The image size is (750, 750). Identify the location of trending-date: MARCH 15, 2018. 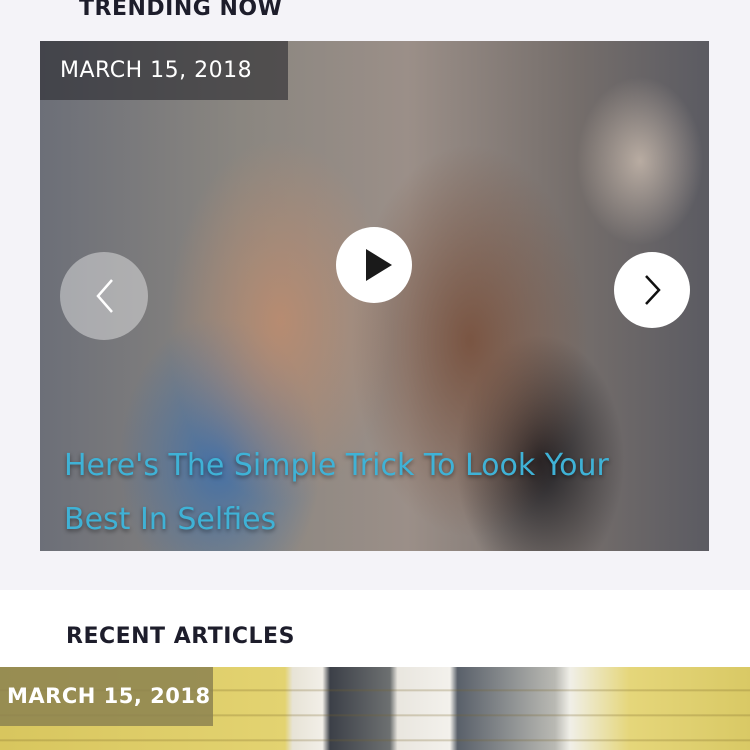
(164, 70).